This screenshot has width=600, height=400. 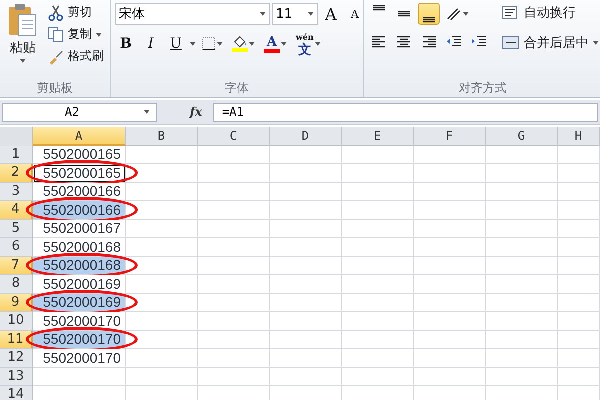 I want to click on clipboard-icon, so click(x=23, y=20).